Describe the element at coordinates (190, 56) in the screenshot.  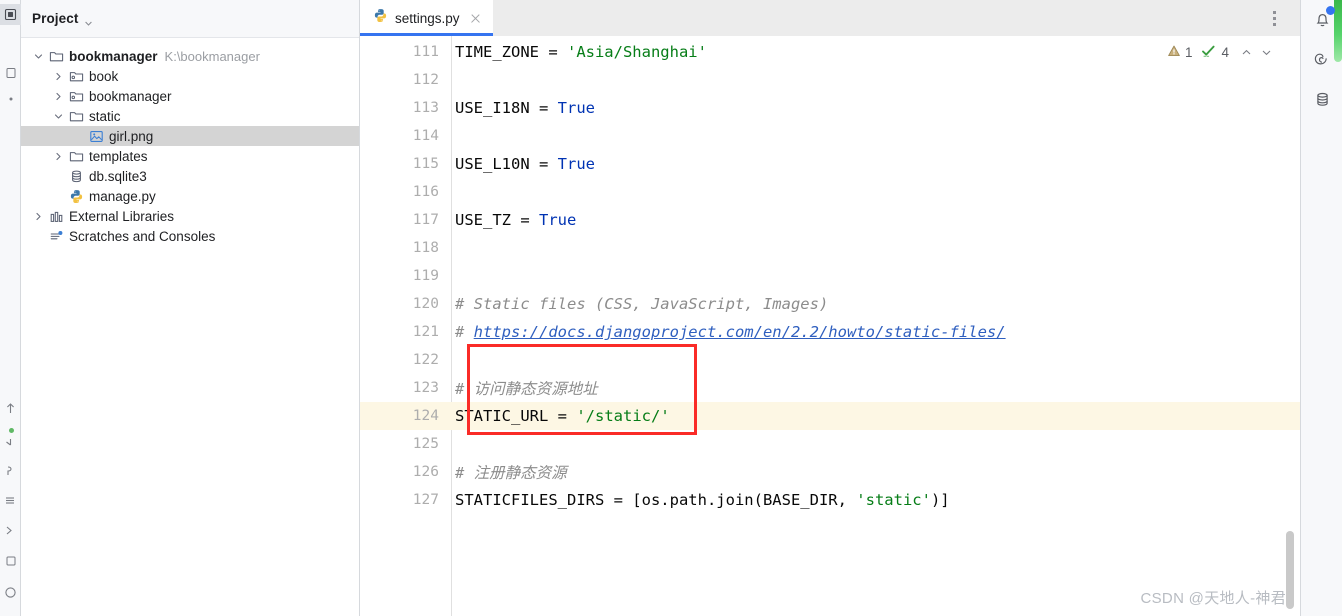
I see `tree-item-bookmanager: bookmanager K:\bookmanager` at that location.